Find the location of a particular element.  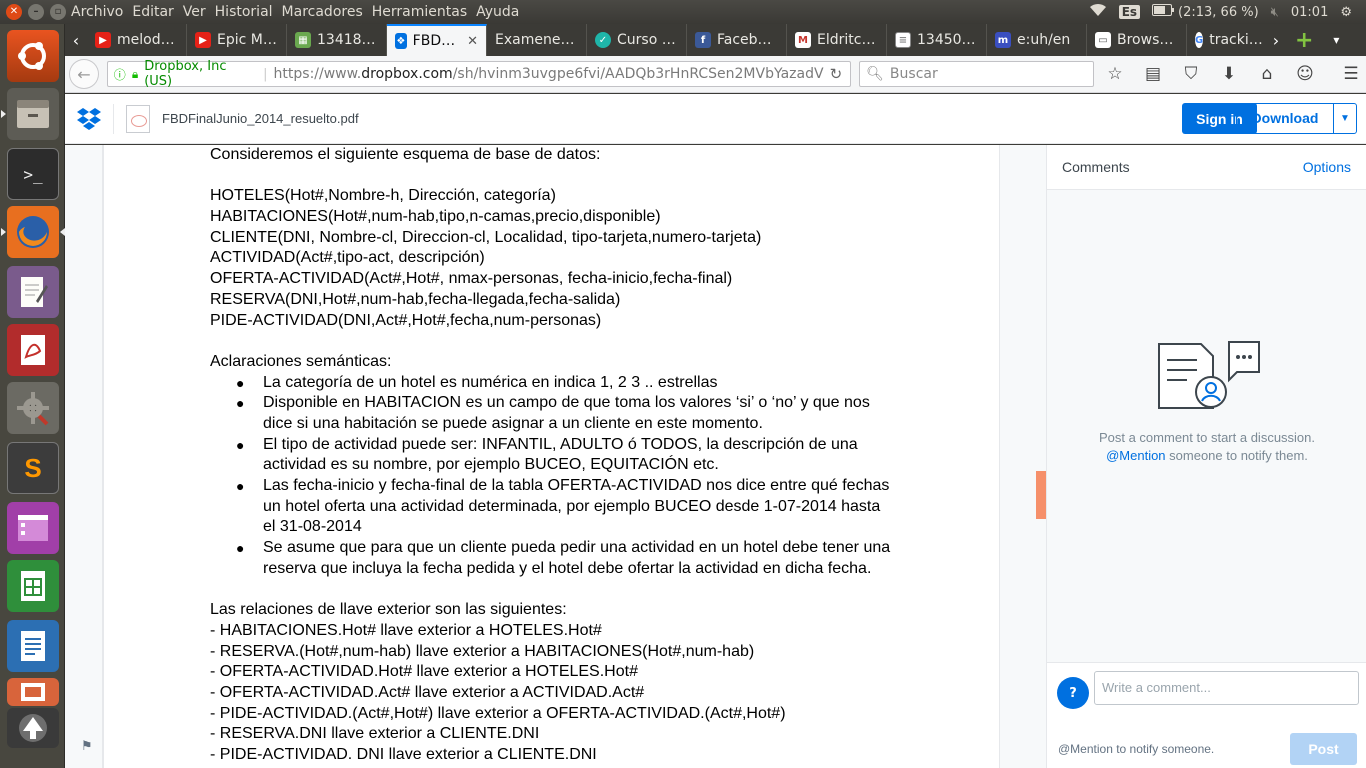

reload-icon: ↻ is located at coordinates (840, 74).